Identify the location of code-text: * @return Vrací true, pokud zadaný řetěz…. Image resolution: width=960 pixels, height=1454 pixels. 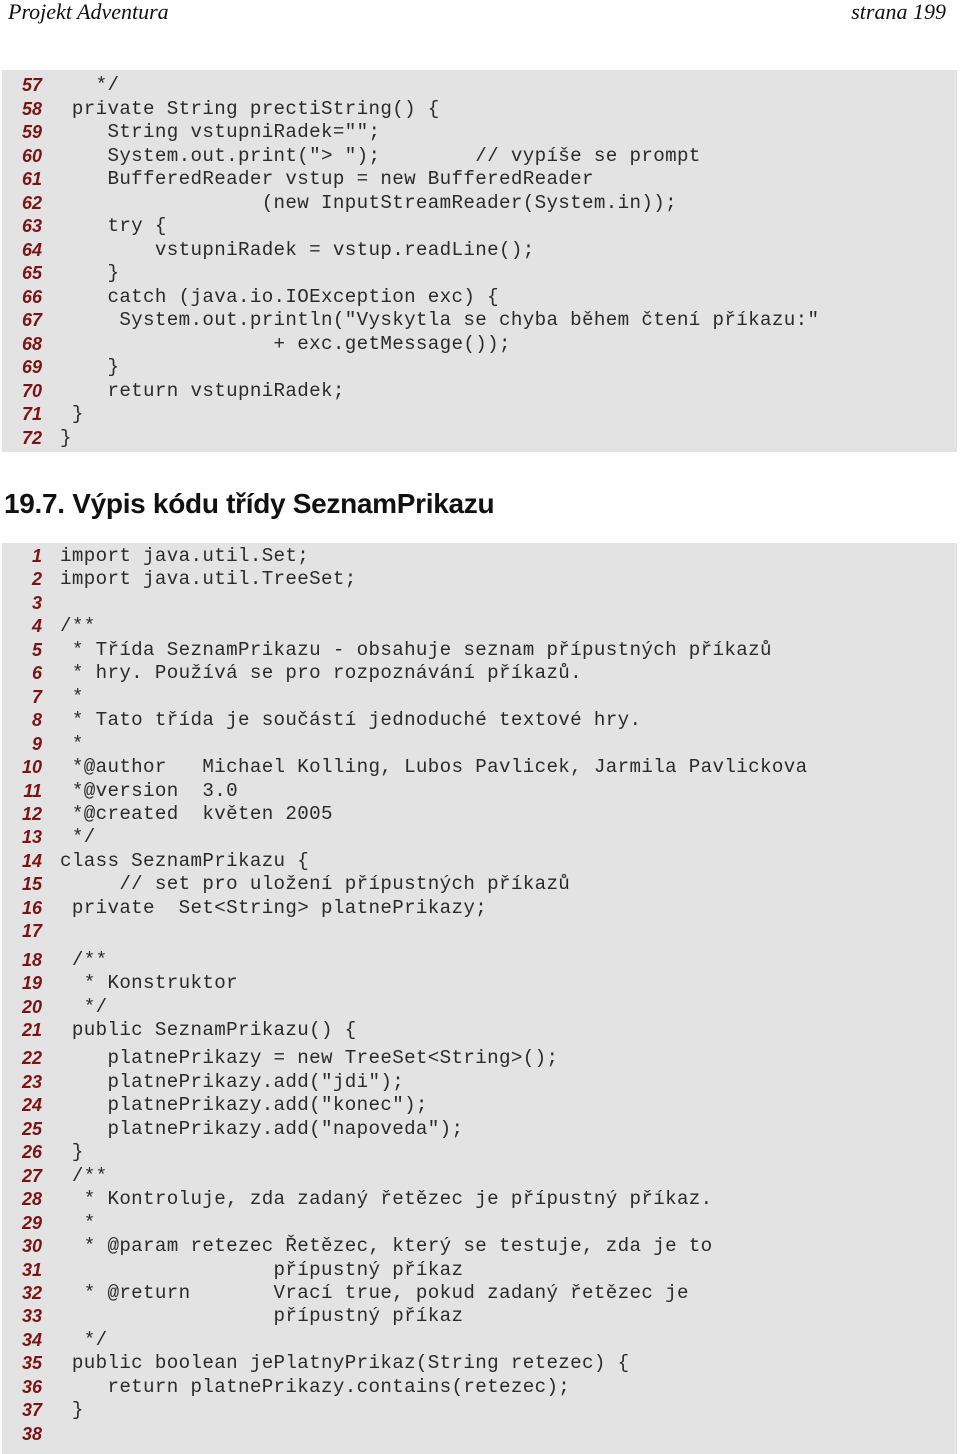
(374, 1292).